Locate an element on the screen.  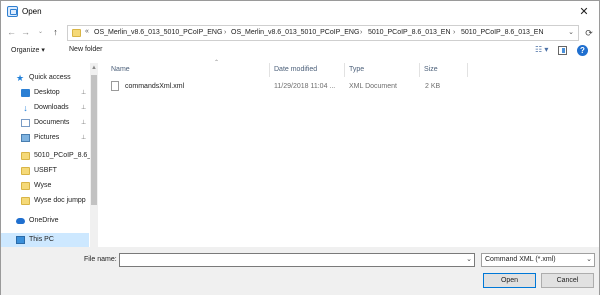
scrollbar-thumb is located at coordinates (94, 140).